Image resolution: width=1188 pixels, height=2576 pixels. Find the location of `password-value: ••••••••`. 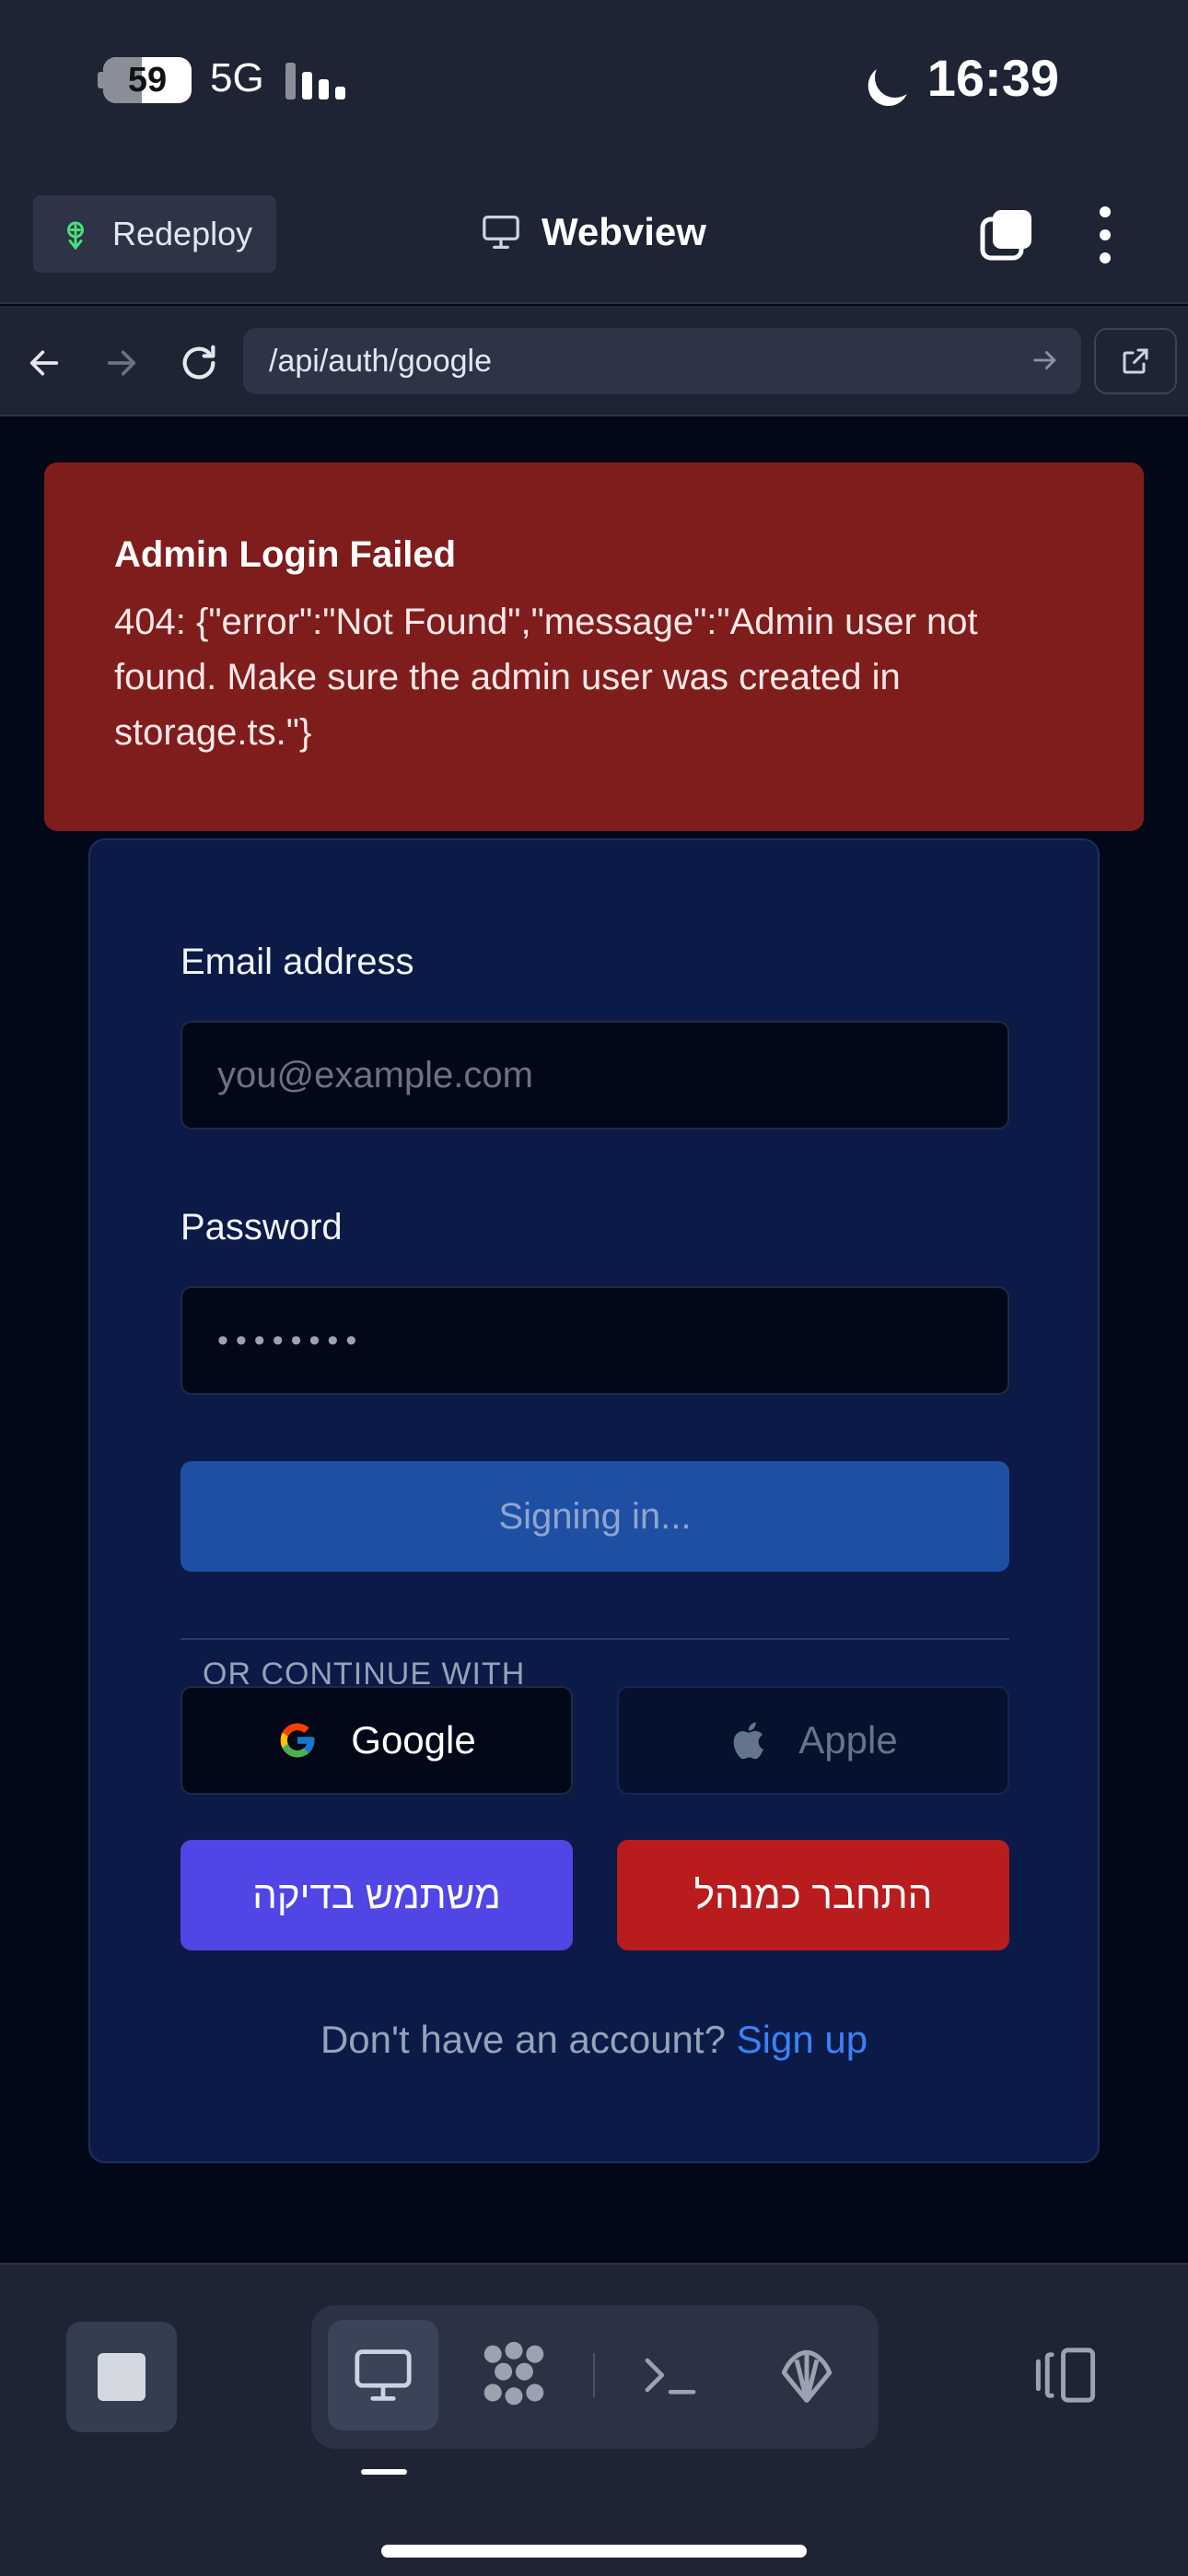

password-value: •••••••• is located at coordinates (291, 1340).